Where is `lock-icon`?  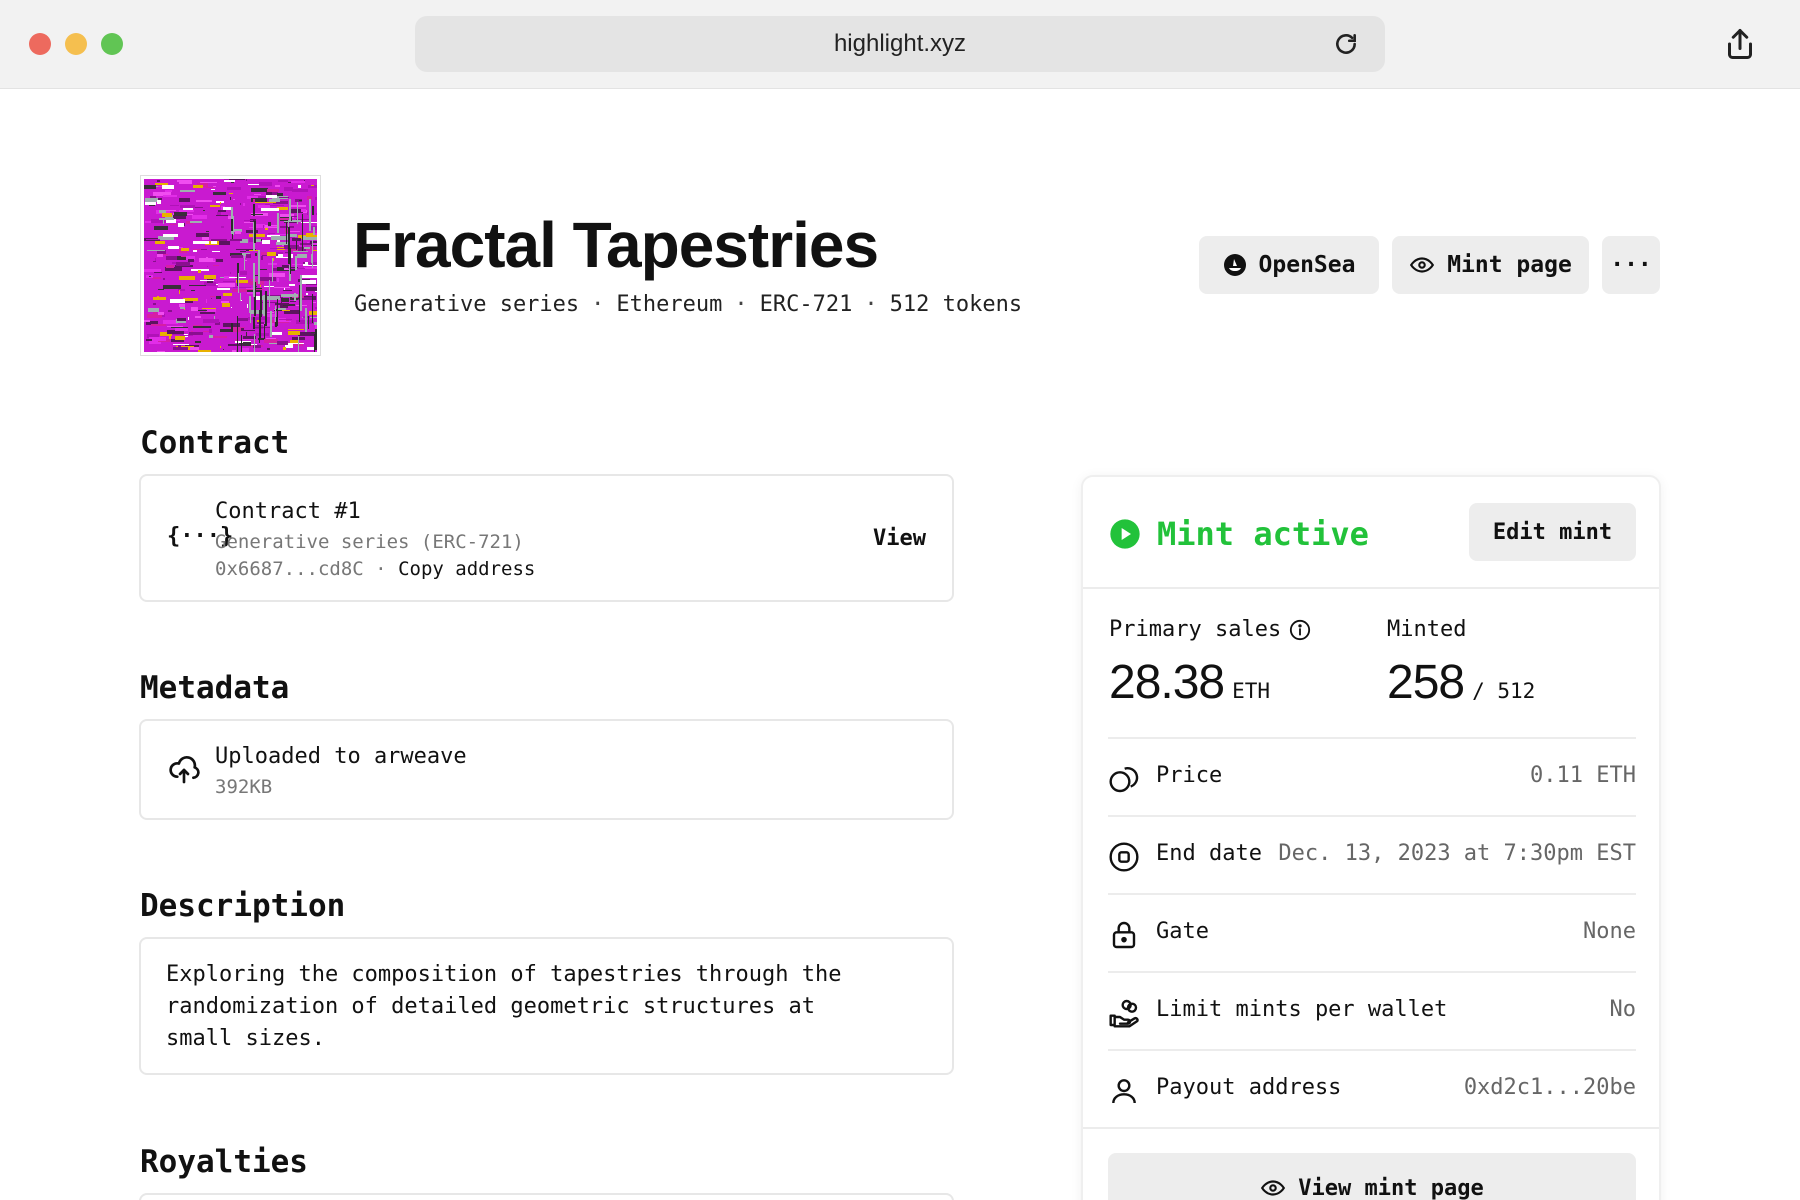 lock-icon is located at coordinates (1124, 935).